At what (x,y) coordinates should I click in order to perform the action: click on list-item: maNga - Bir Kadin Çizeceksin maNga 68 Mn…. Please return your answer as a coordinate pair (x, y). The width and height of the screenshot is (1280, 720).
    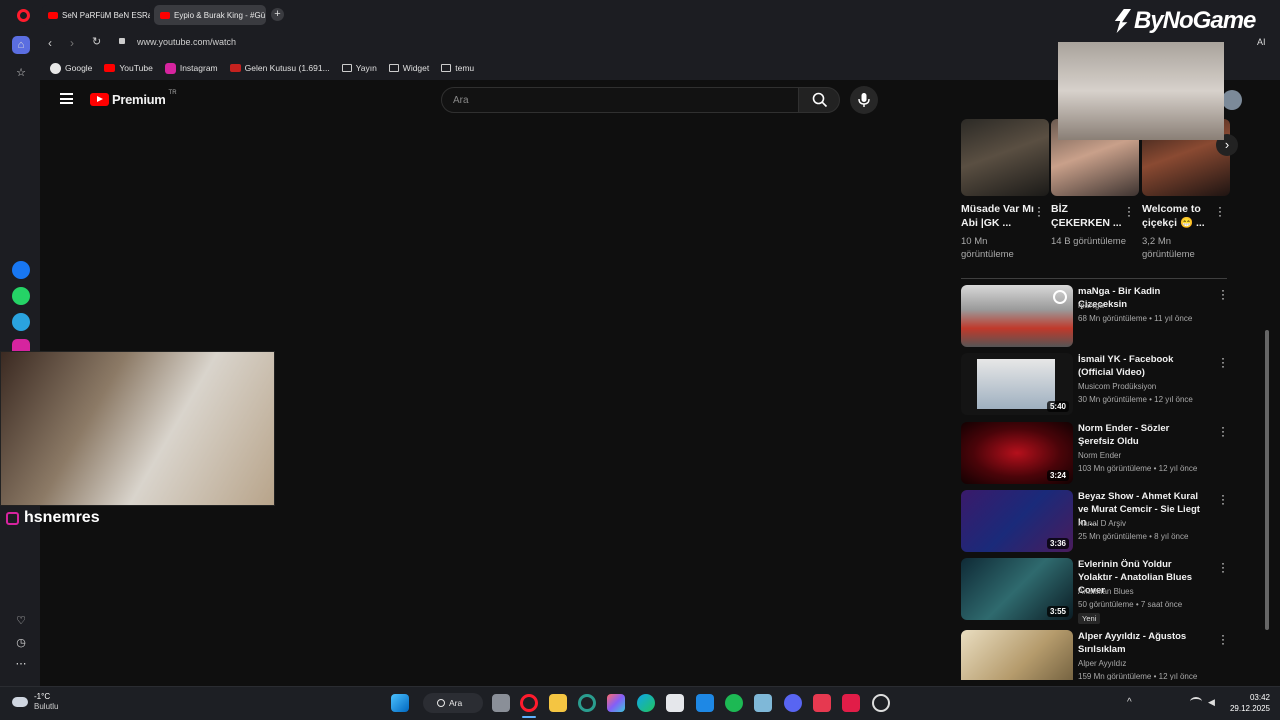
    Looking at the image, I should click on (1094, 317).